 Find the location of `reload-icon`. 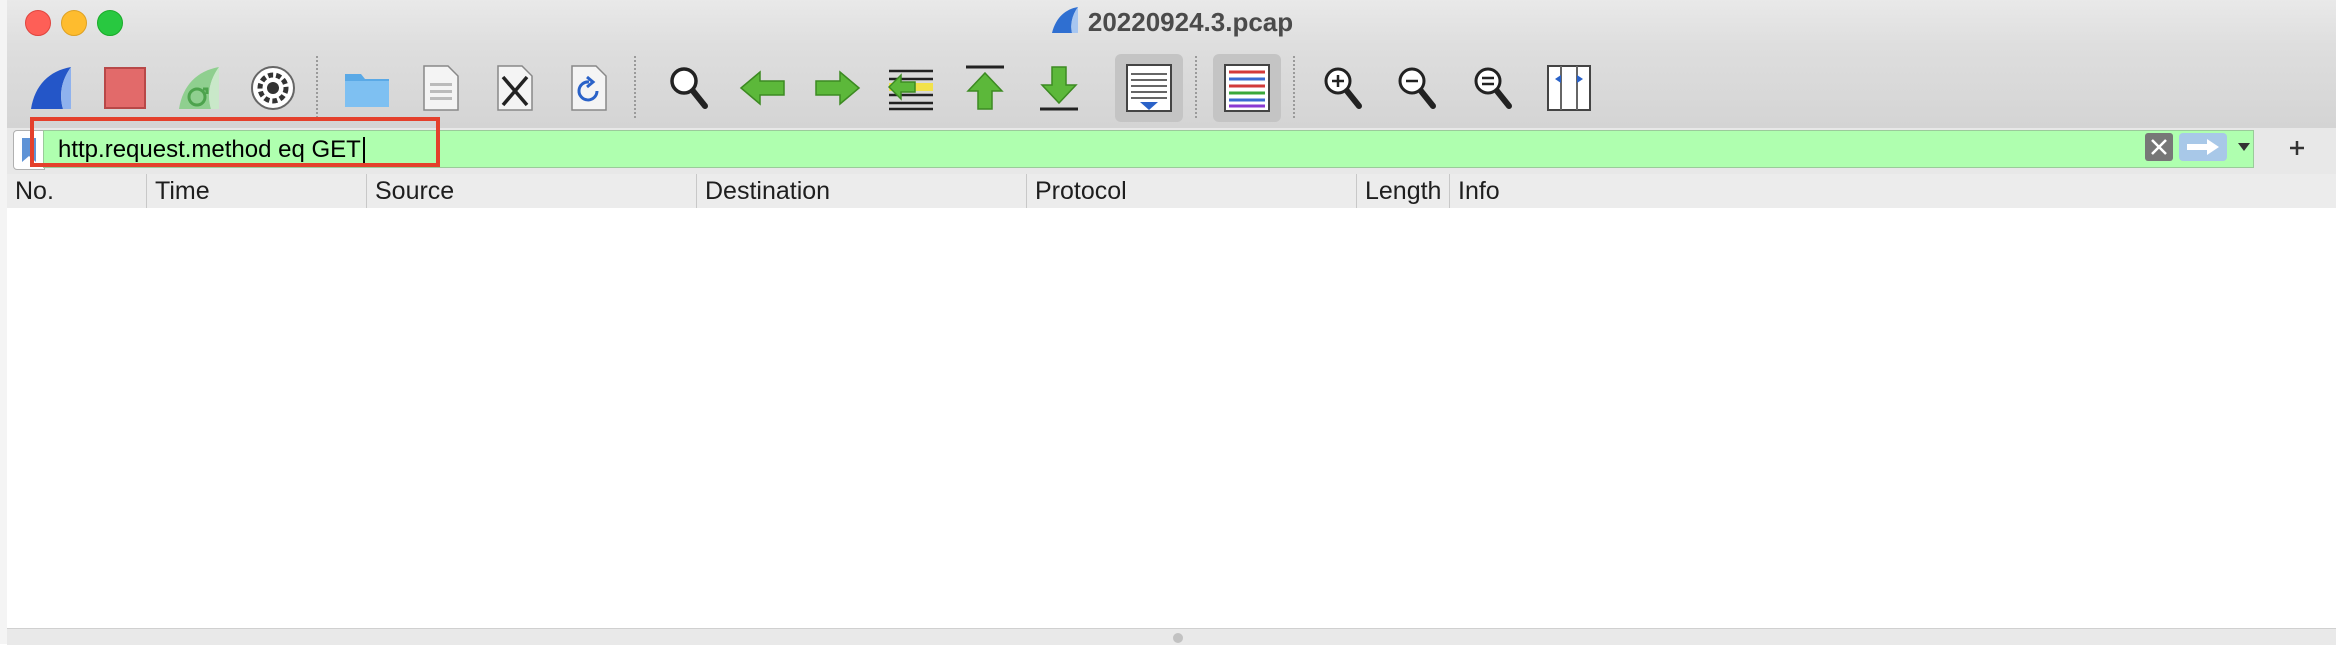

reload-icon is located at coordinates (589, 88).